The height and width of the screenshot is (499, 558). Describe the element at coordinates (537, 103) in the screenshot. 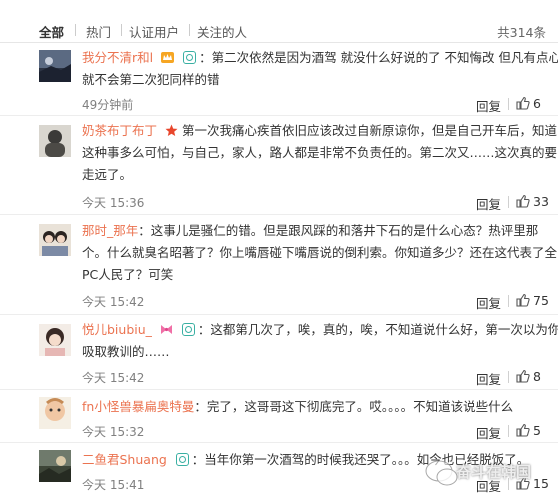

I see `like-count: 6` at that location.